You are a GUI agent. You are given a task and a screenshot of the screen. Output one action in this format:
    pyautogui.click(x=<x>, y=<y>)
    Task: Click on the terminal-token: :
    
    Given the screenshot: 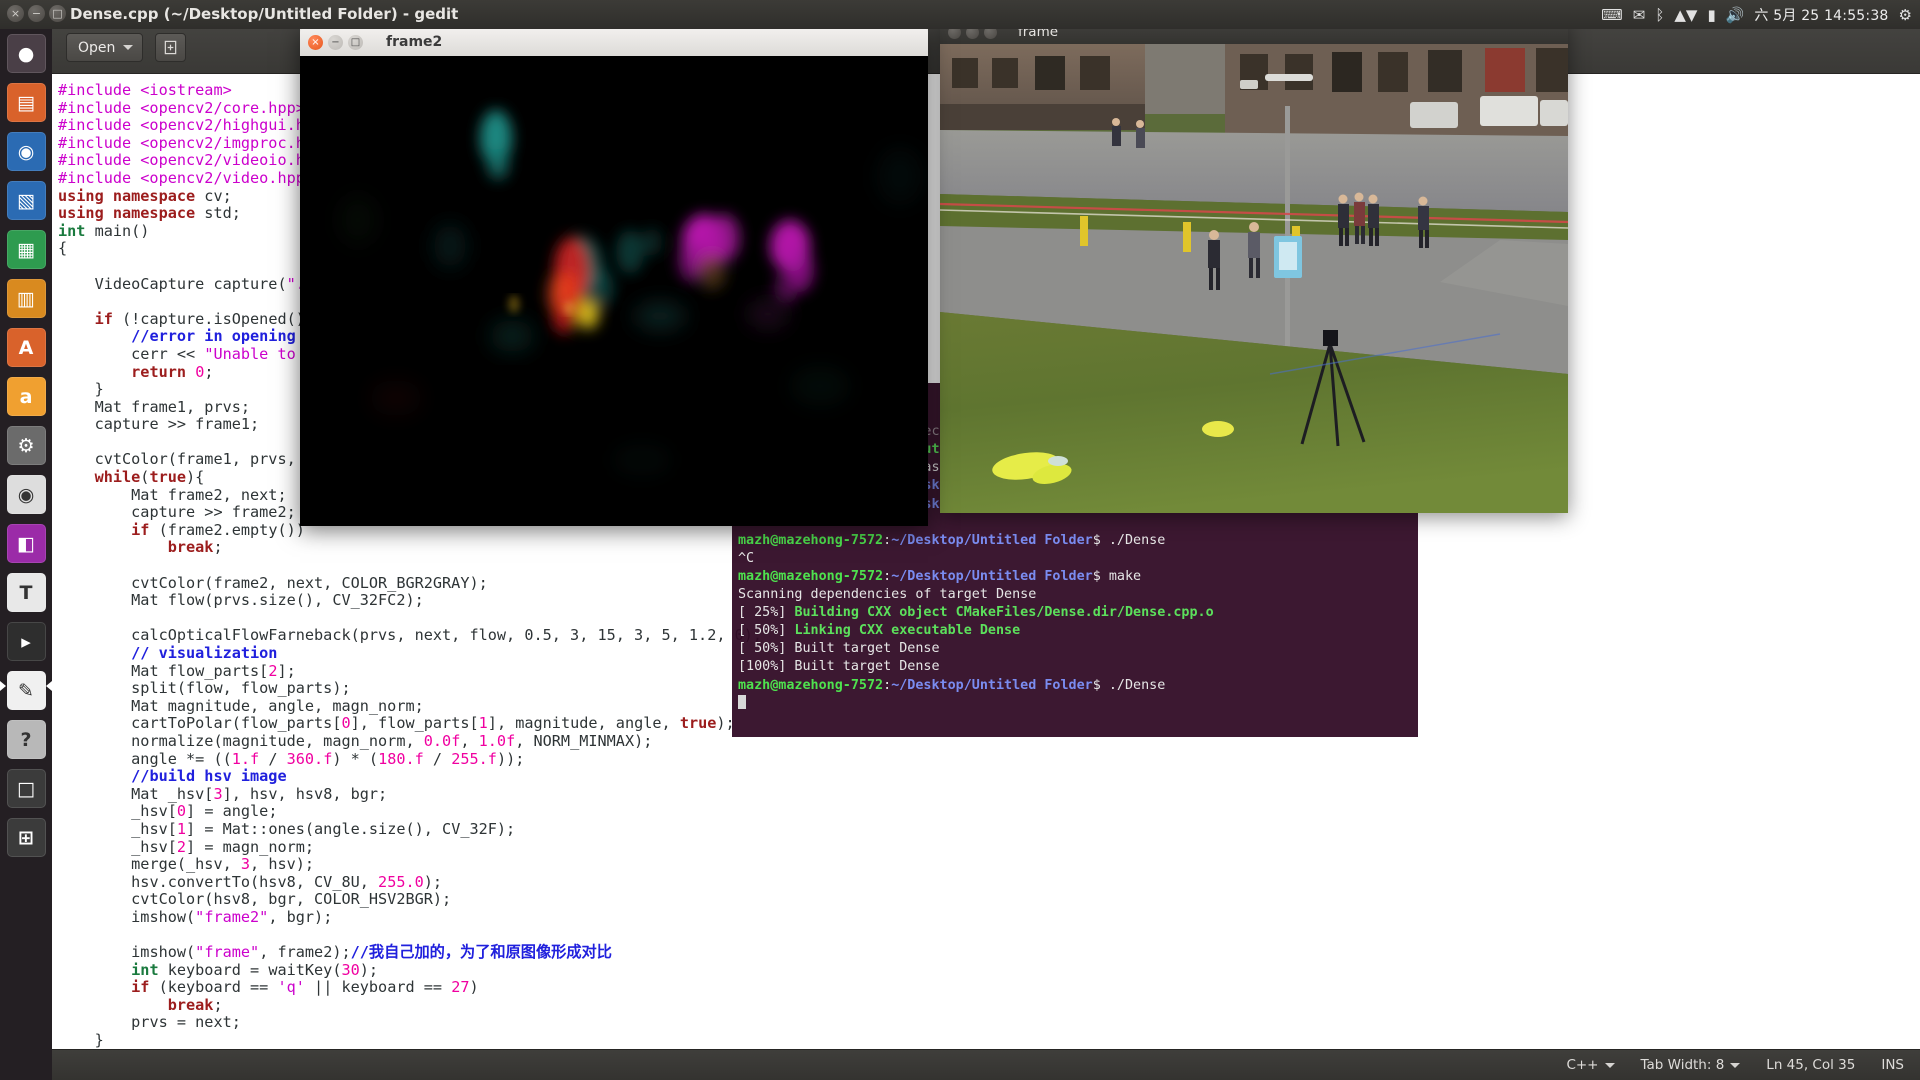 What is the action you would take?
    pyautogui.click(x=887, y=685)
    